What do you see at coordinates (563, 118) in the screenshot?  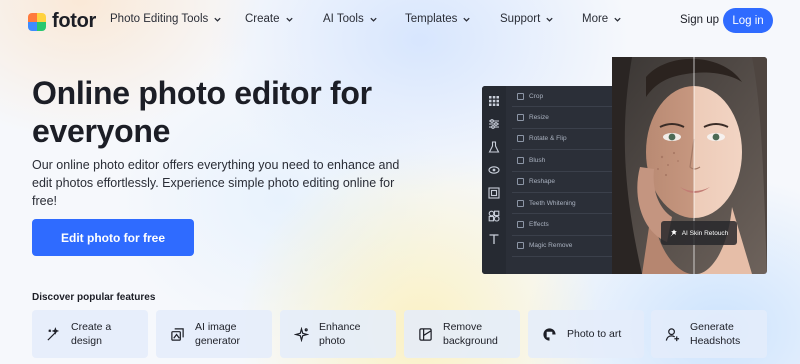 I see `panel-item-resize: Resize` at bounding box center [563, 118].